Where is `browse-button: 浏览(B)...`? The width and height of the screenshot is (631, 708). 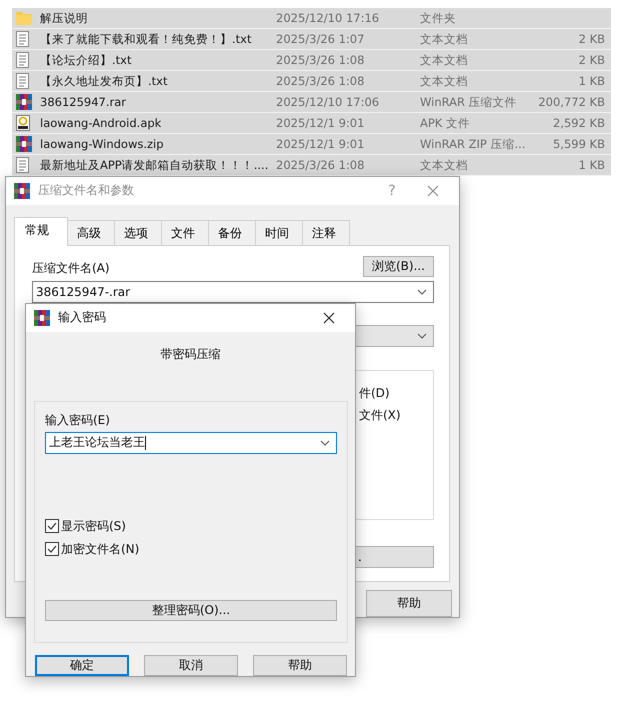
browse-button: 浏览(B)... is located at coordinates (398, 266).